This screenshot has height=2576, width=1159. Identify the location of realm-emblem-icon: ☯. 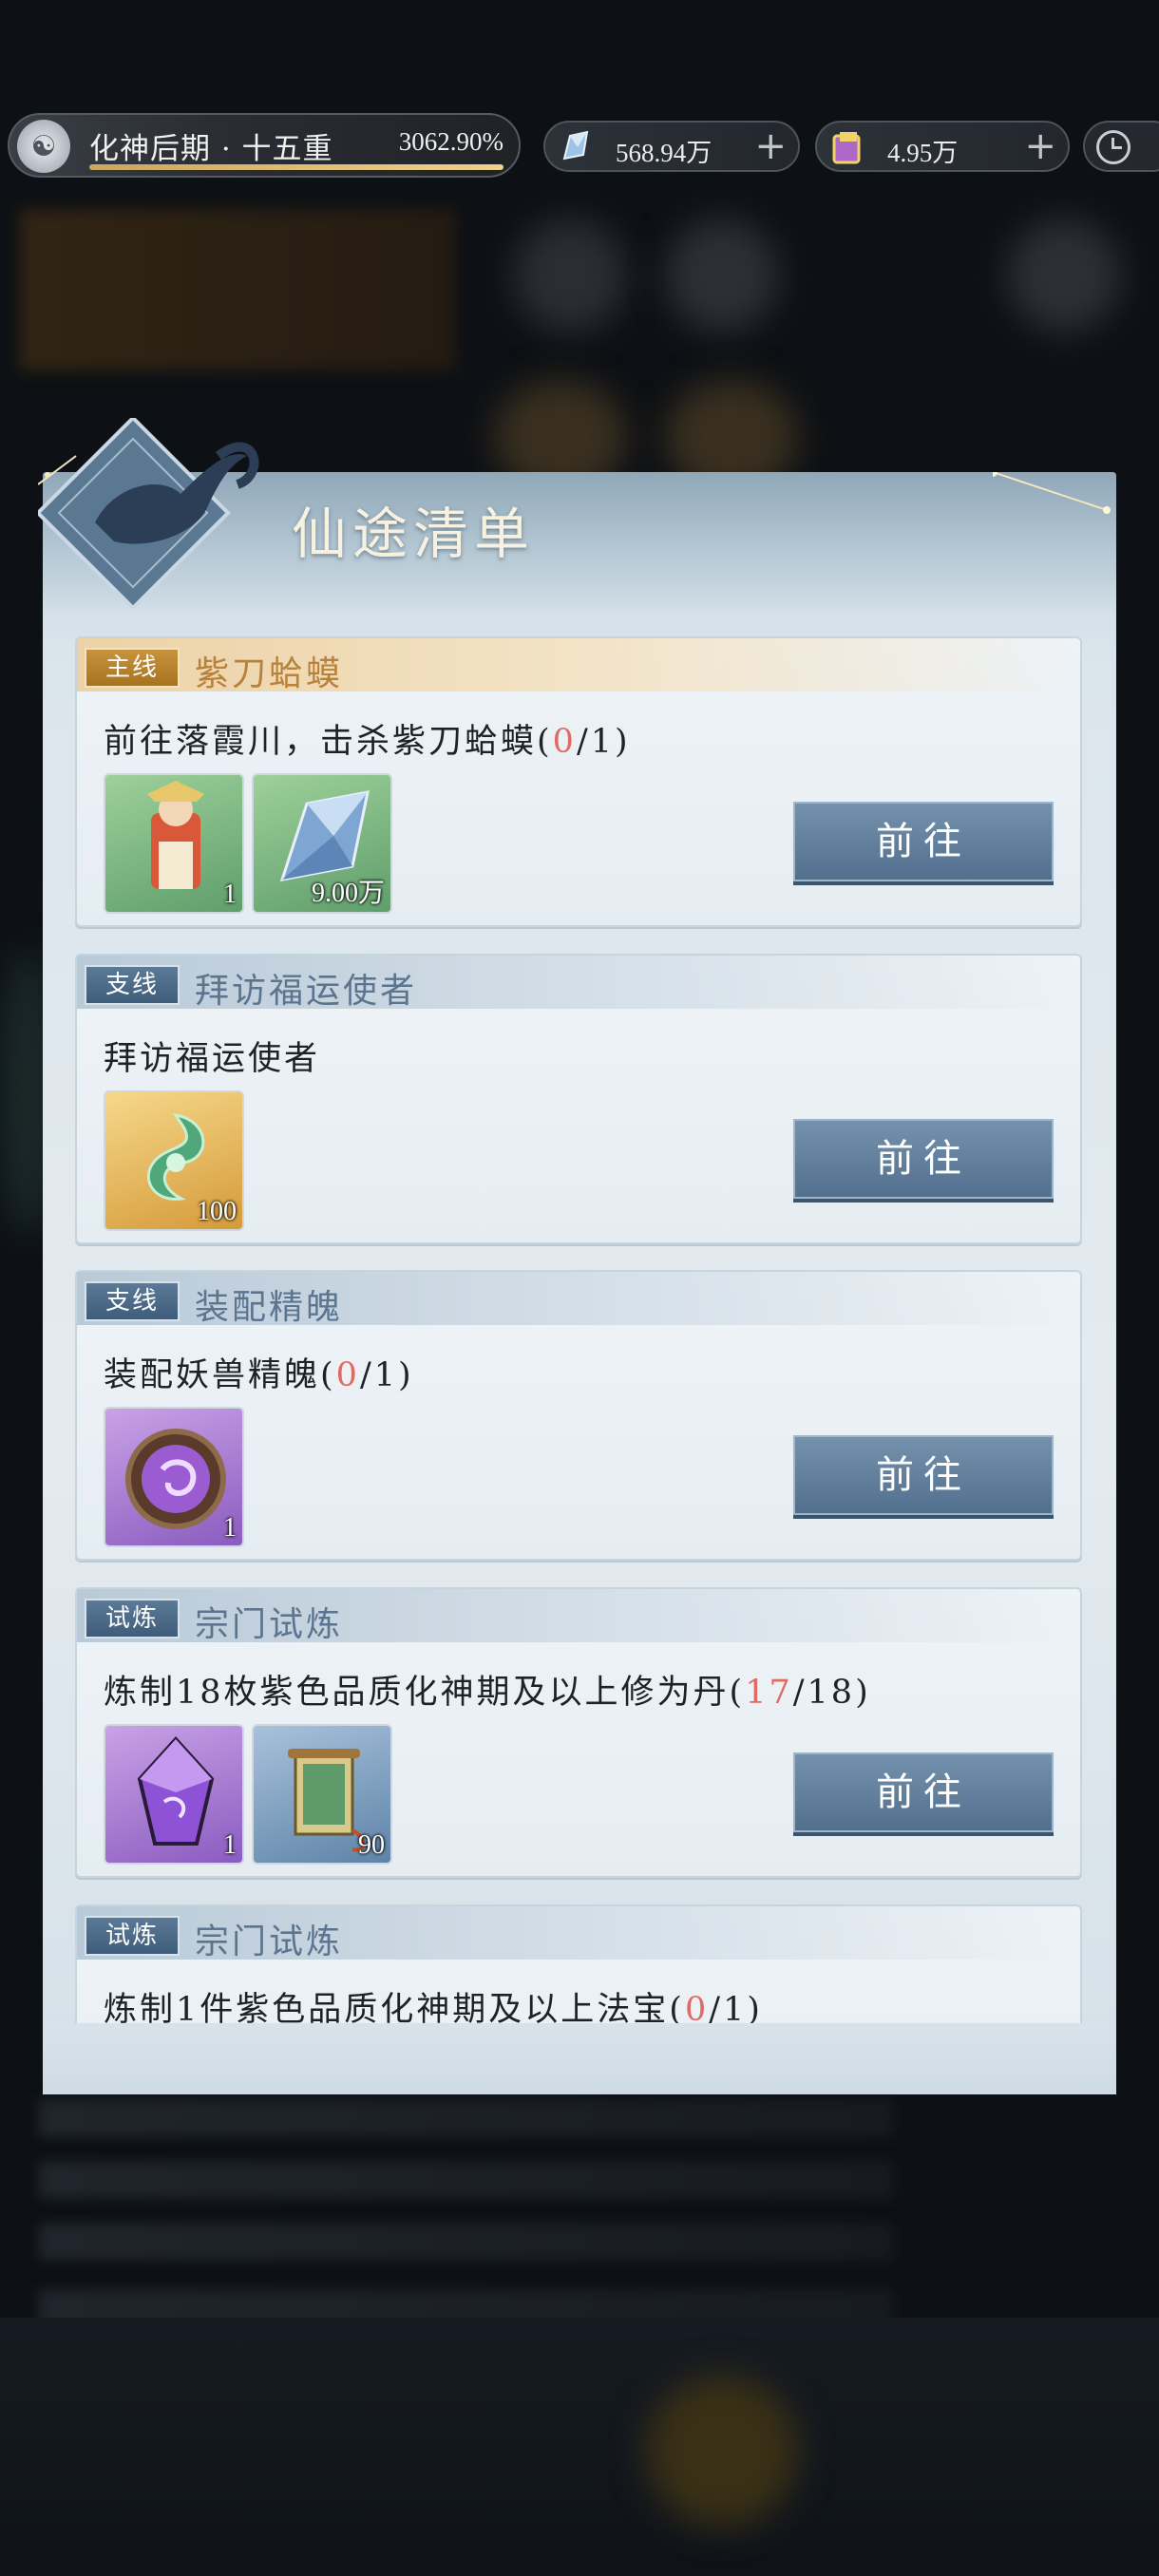
(43, 146).